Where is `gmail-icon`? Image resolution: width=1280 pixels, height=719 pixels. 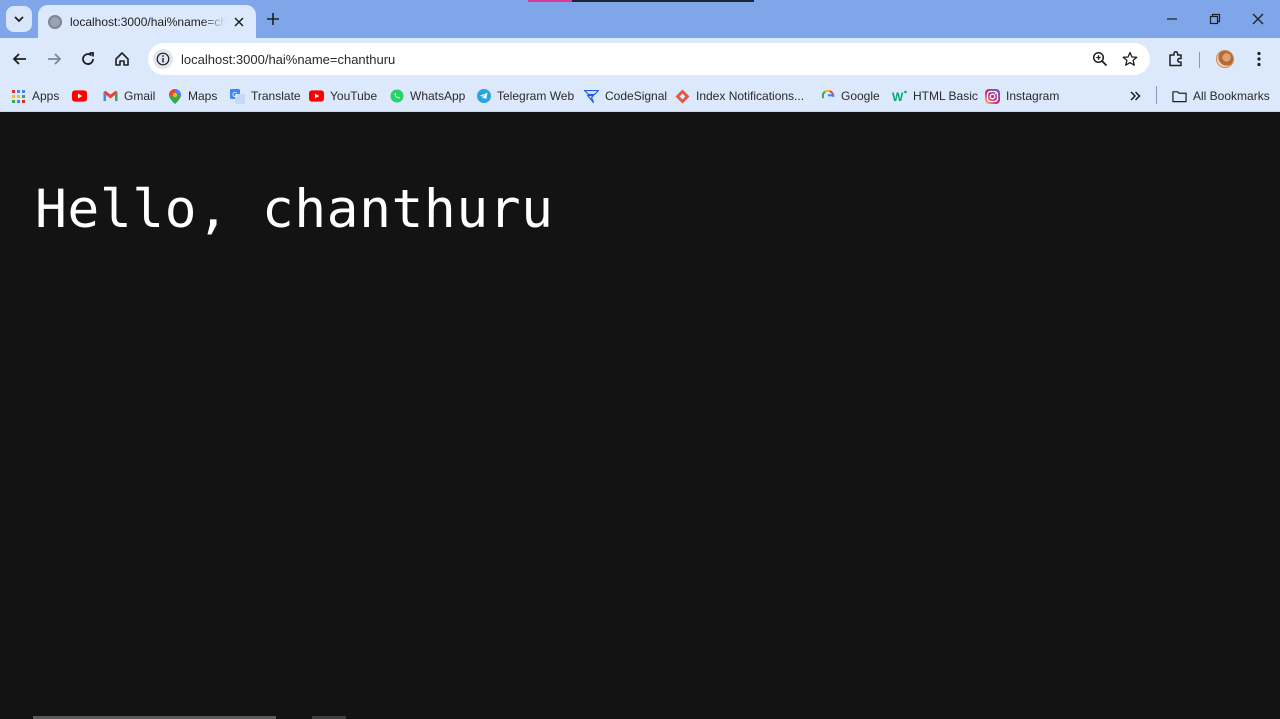 gmail-icon is located at coordinates (110, 96).